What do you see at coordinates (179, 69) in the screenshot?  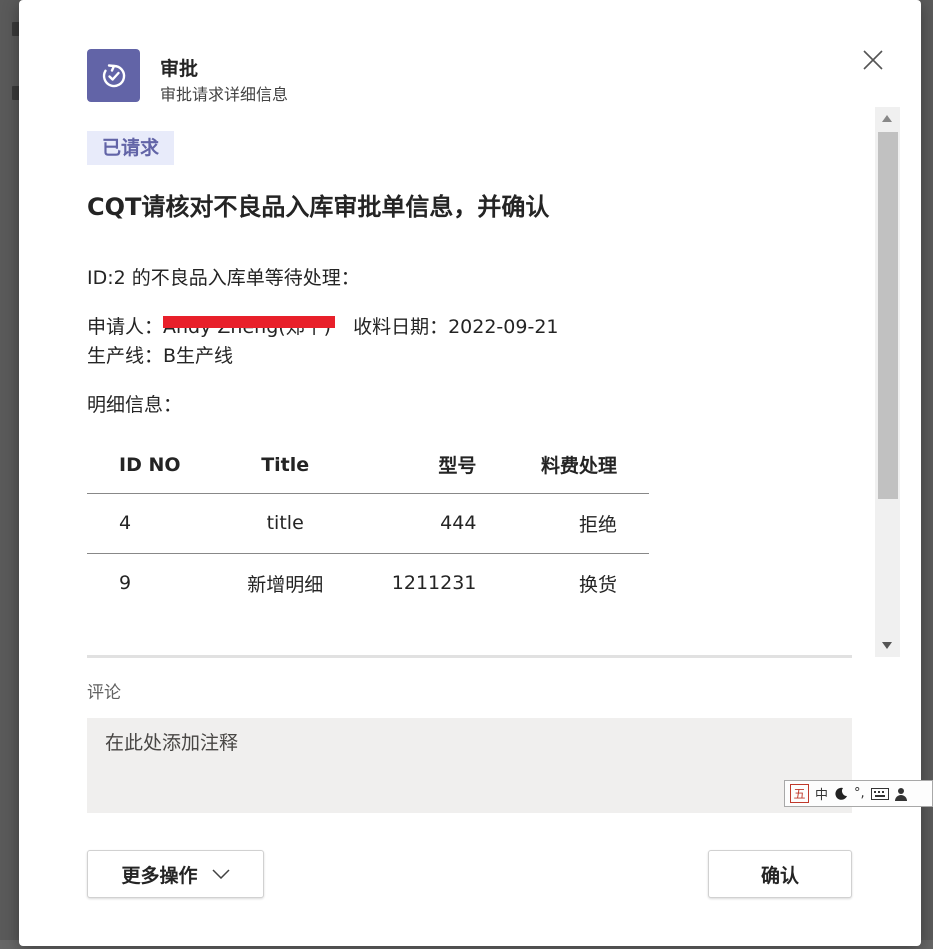 I see `app-title: 审批` at bounding box center [179, 69].